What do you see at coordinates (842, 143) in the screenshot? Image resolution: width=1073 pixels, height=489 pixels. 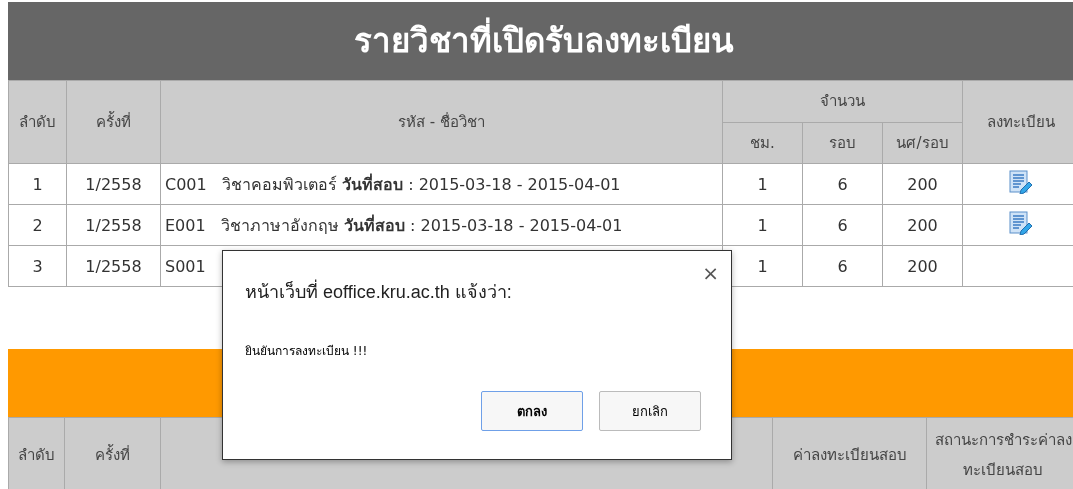 I see `column-header: รอบ` at bounding box center [842, 143].